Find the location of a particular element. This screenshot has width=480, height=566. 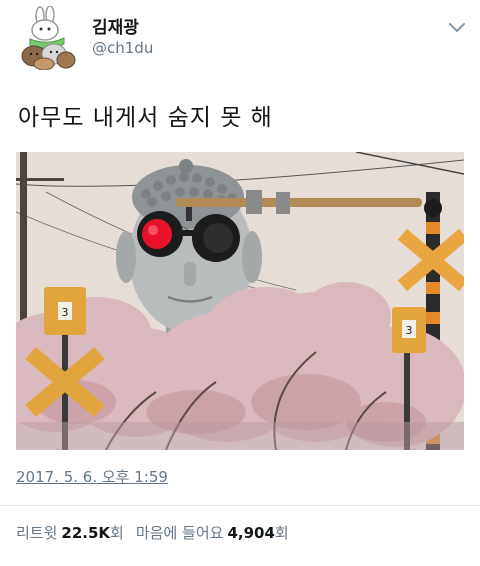

retweets-unit: 회 is located at coordinates (117, 533).